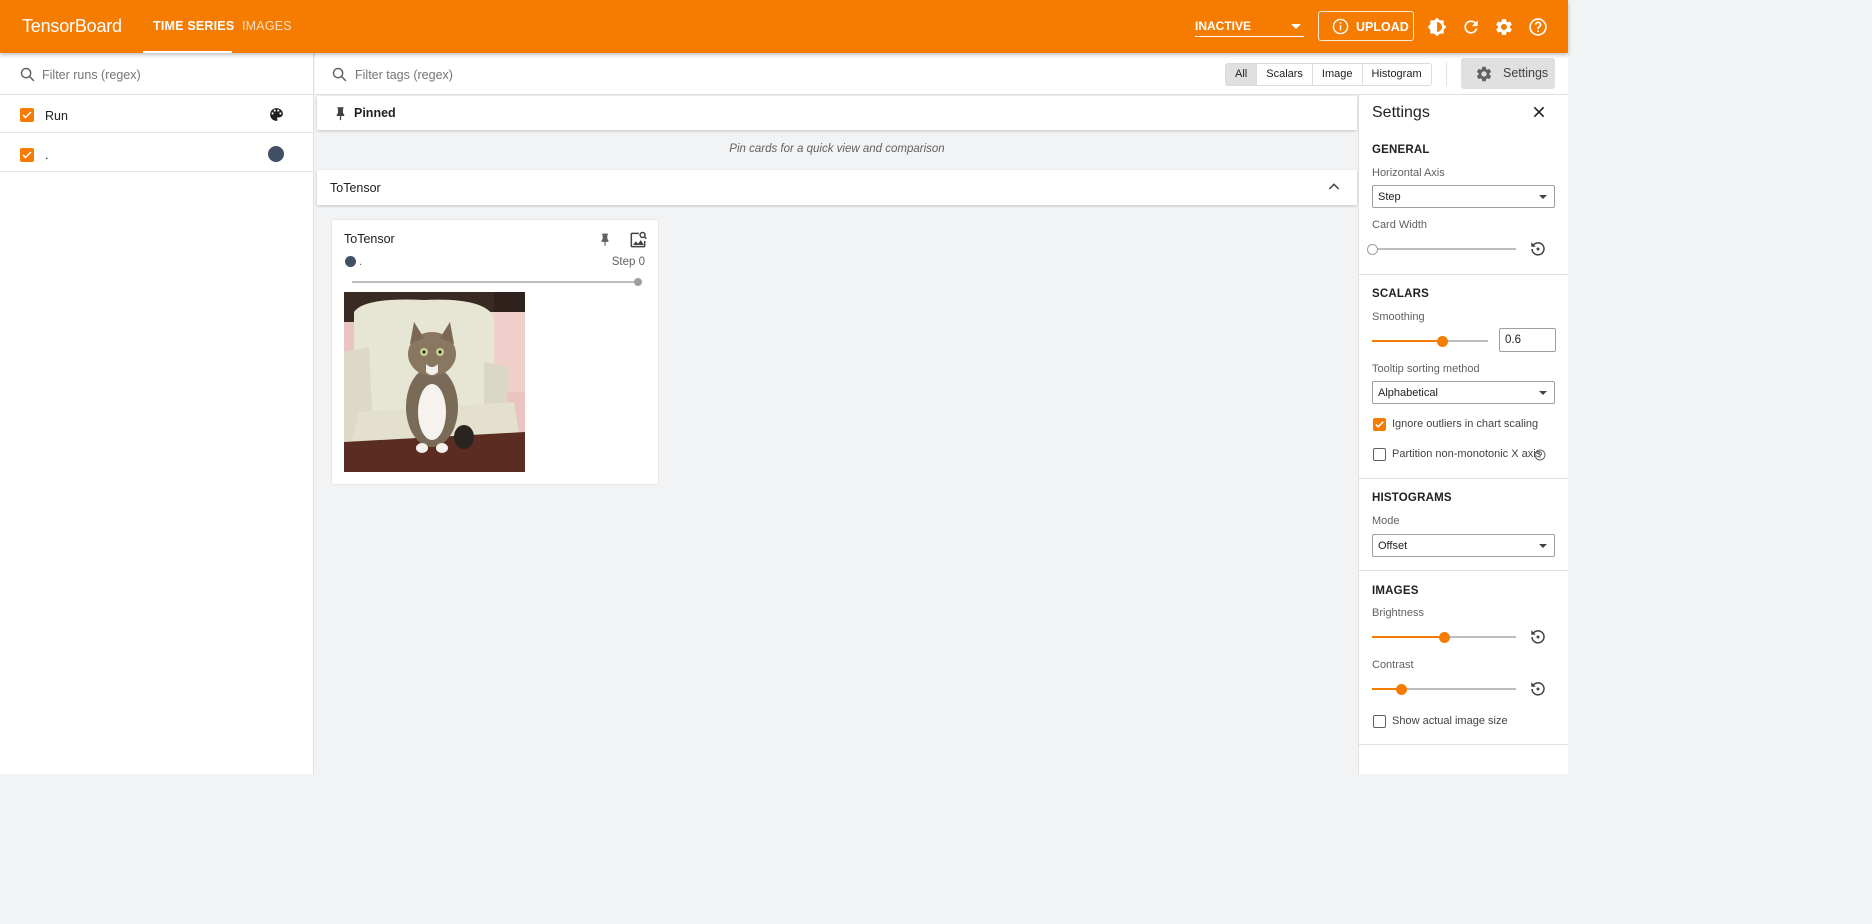 The image size is (1872, 924). I want to click on type-filter-scalars: Scalars, so click(1285, 74).